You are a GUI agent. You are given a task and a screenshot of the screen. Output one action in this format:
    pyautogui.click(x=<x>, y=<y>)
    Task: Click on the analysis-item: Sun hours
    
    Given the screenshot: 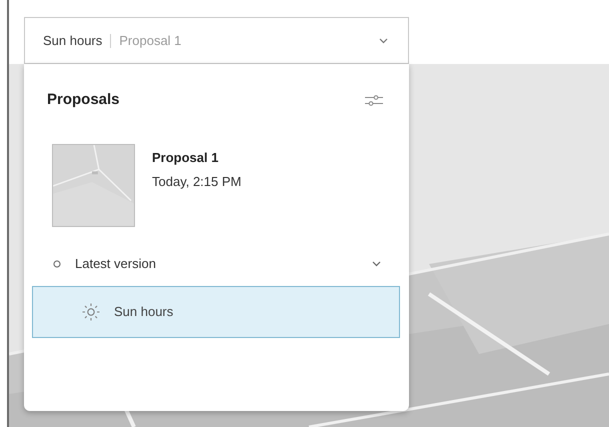 What is the action you would take?
    pyautogui.click(x=216, y=312)
    